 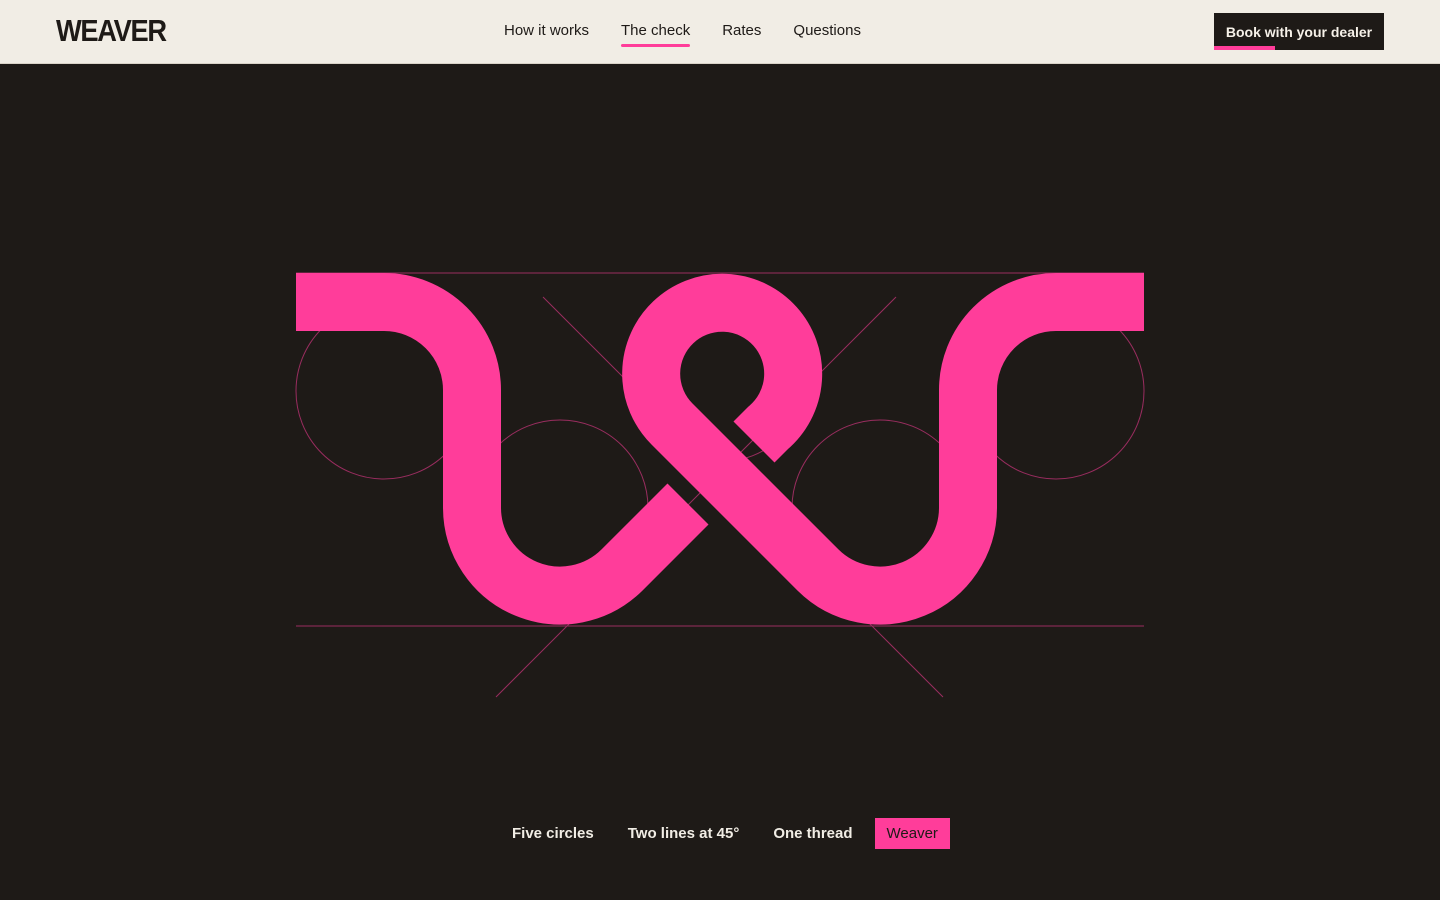 I want to click on main-nav: How it works The check Rates Questions, so click(x=682, y=34).